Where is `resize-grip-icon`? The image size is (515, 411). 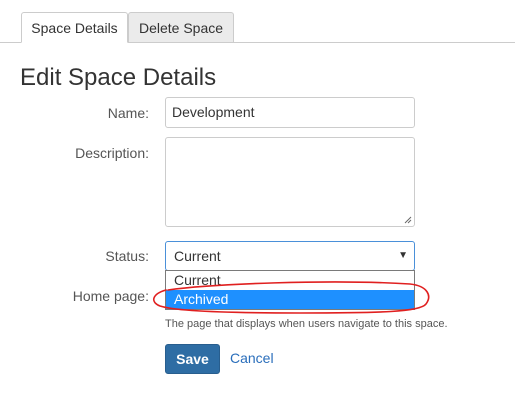 resize-grip-icon is located at coordinates (408, 220).